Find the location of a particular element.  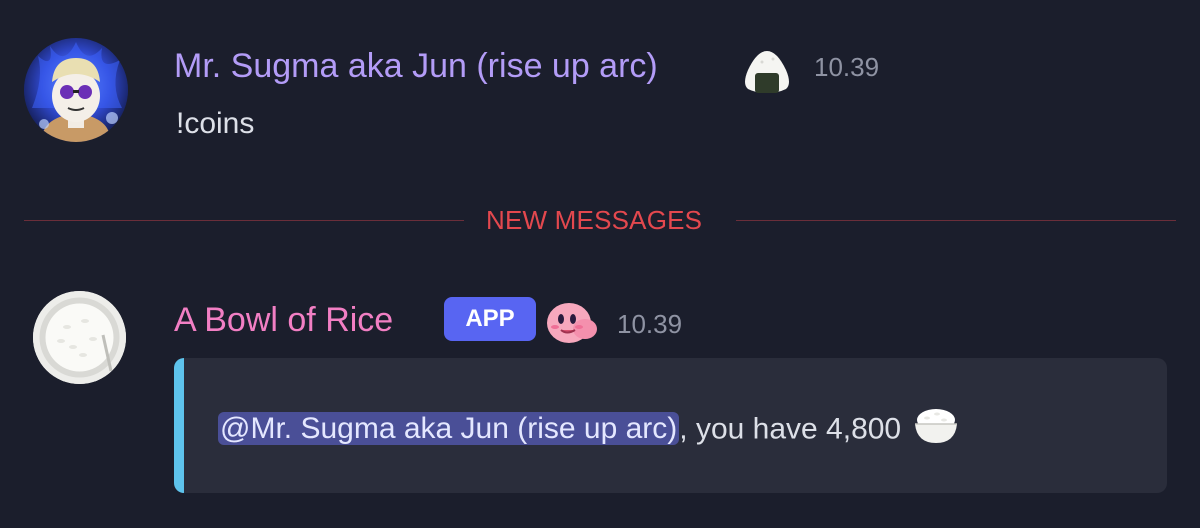

user-mention: @Mr. Sugma aka Jun (rise up arc) is located at coordinates (449, 429).